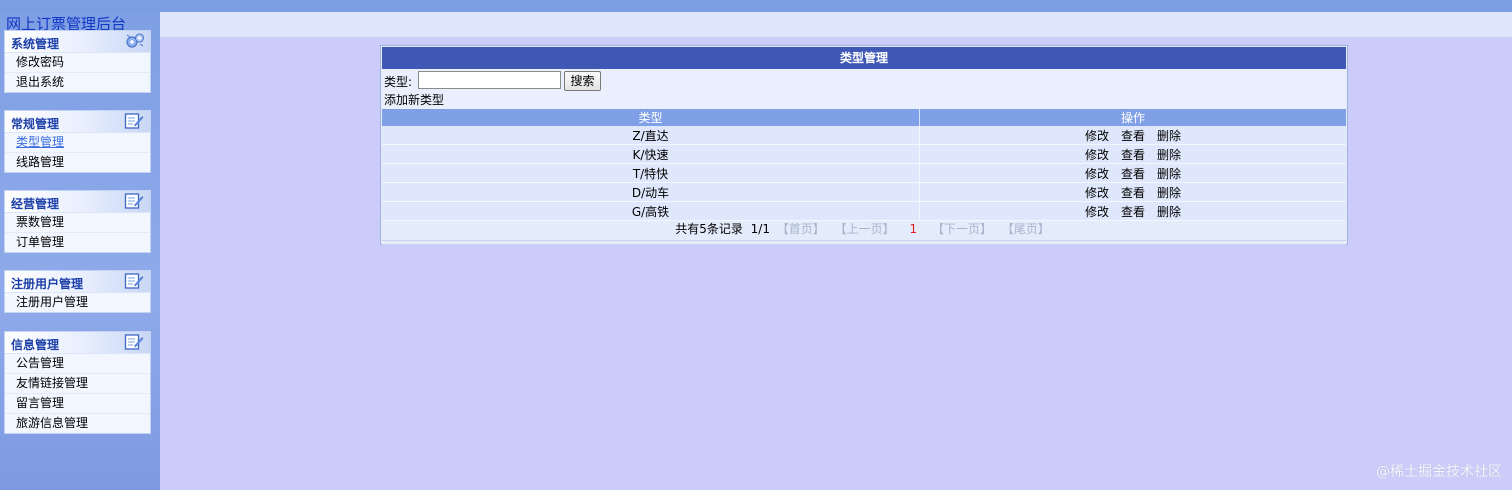 The image size is (1512, 490). I want to click on table-row: G/高铁 修改 查看 删除, so click(864, 211).